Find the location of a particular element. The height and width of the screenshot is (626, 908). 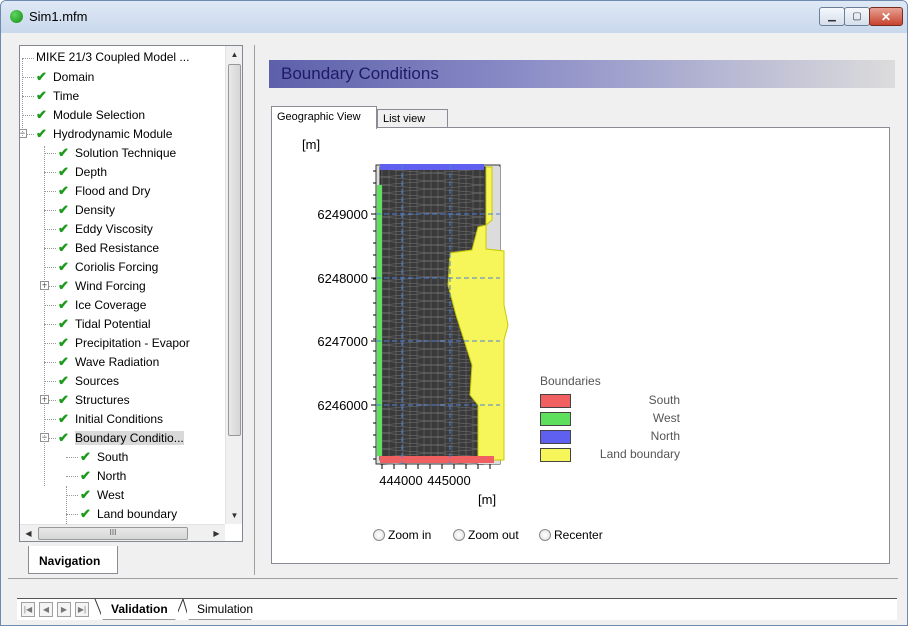

tree-item: ✔ Domain is located at coordinates (65, 76).